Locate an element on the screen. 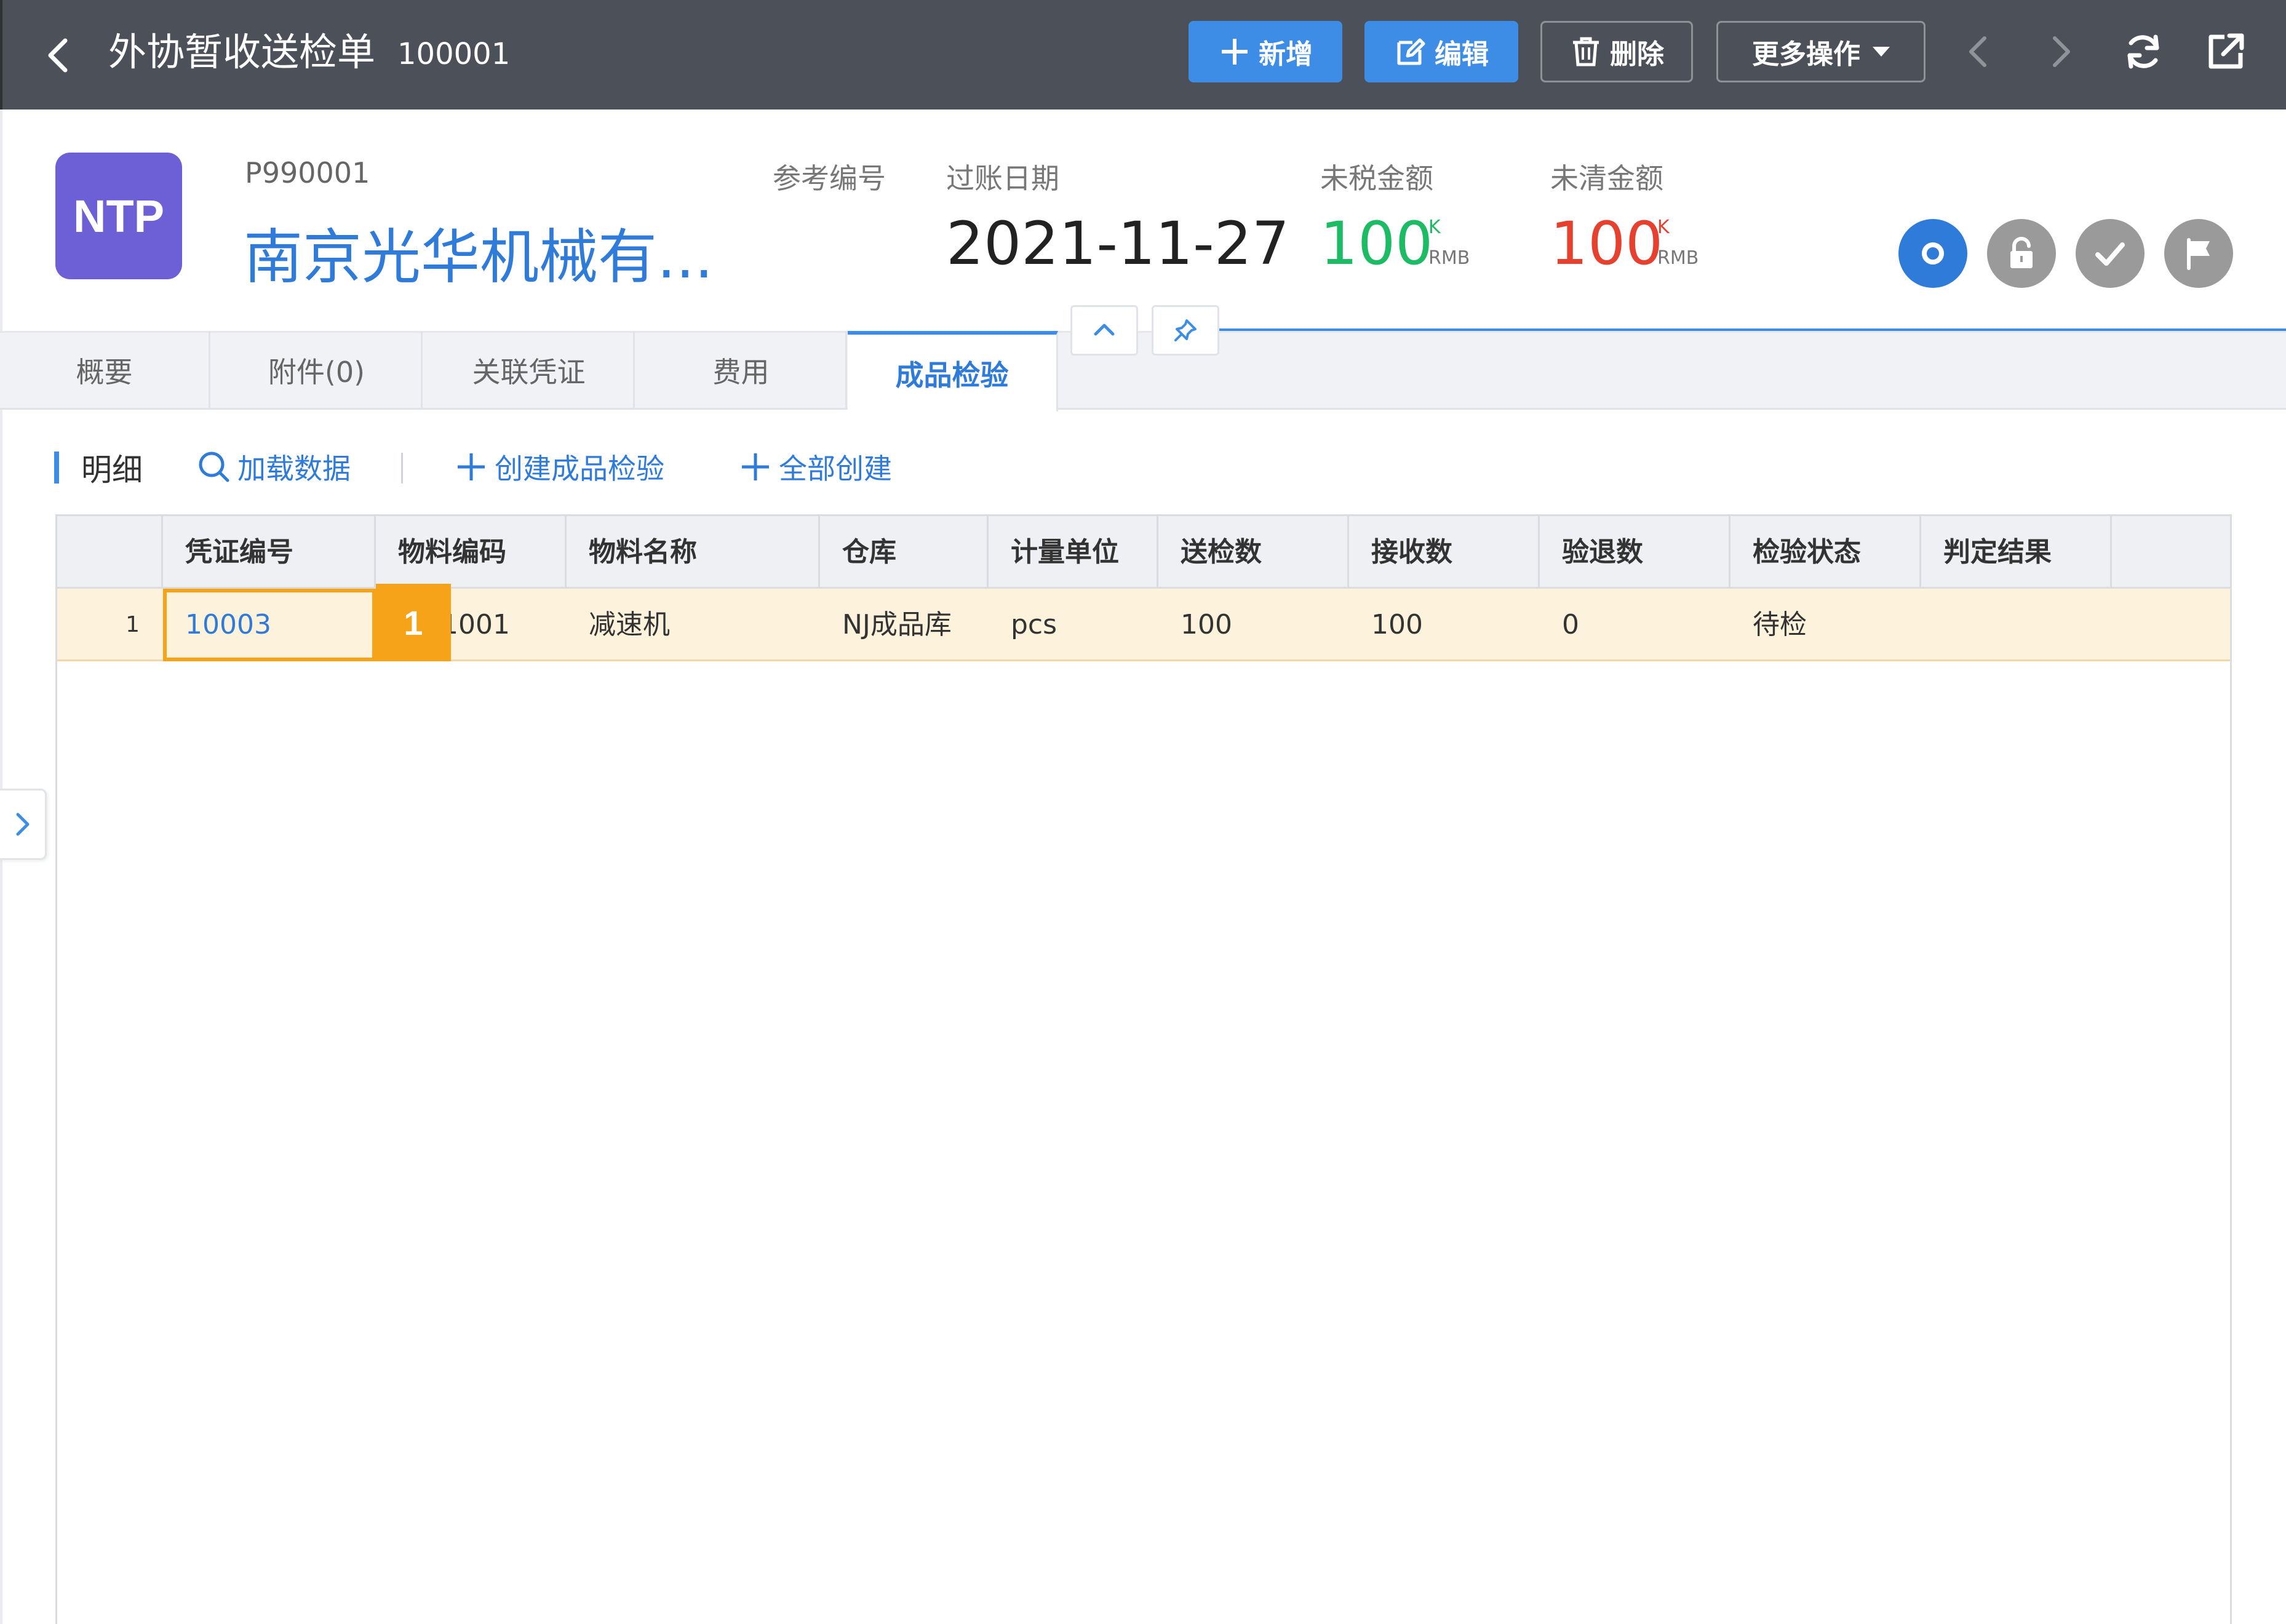 Image resolution: width=2286 pixels, height=1624 pixels. lock-icon is located at coordinates (2021, 252).